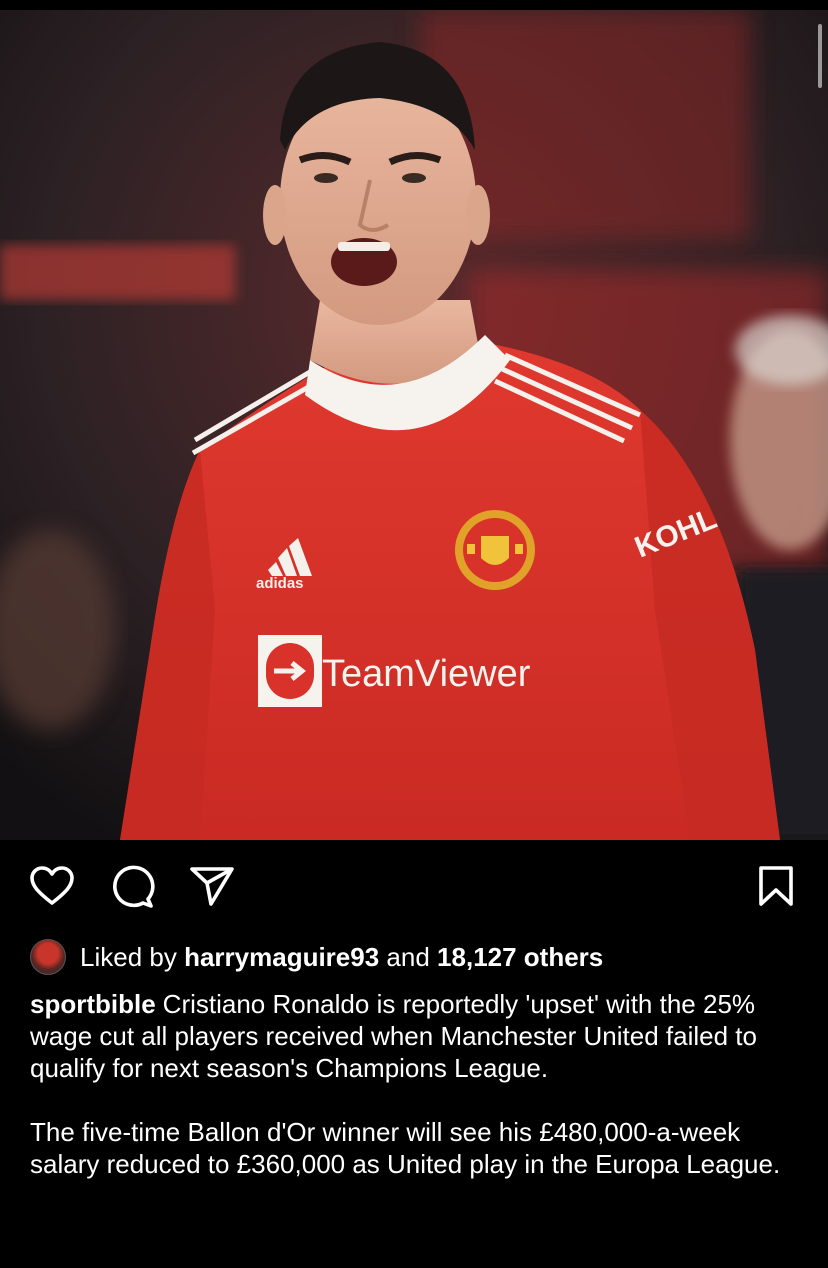 This screenshot has width=828, height=1268. Describe the element at coordinates (408, 957) in the screenshot. I see `likes-connector: and` at that location.